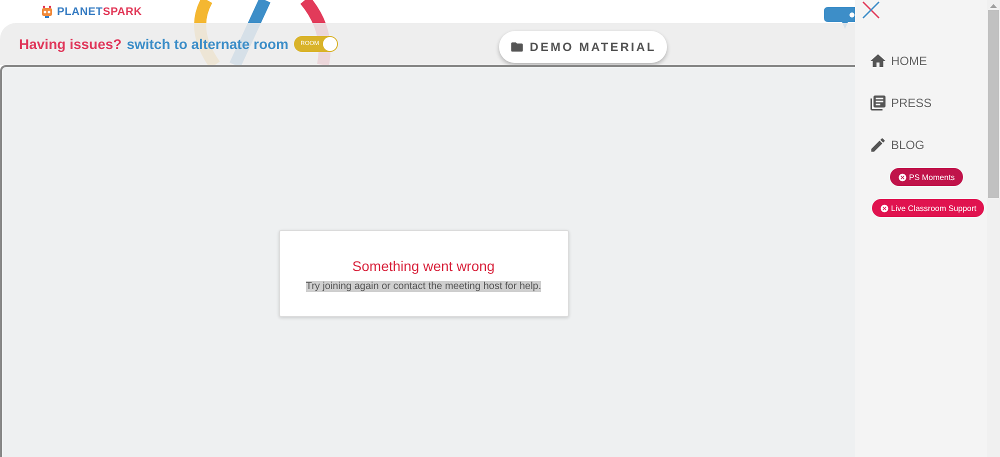  Describe the element at coordinates (70, 44) in the screenshot. I see `issue-text: Having issues?` at that location.